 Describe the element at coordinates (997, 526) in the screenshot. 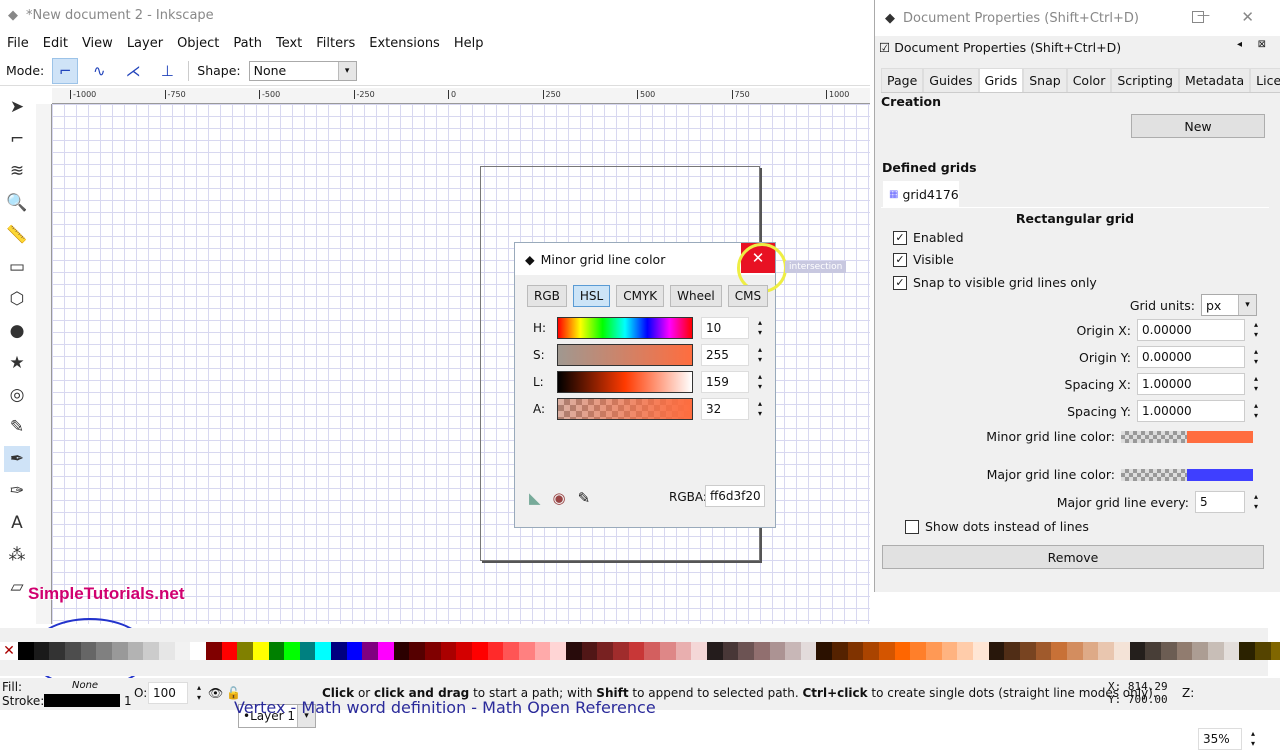

I see `show-dots-checkbox: Show dots instead of lines` at that location.